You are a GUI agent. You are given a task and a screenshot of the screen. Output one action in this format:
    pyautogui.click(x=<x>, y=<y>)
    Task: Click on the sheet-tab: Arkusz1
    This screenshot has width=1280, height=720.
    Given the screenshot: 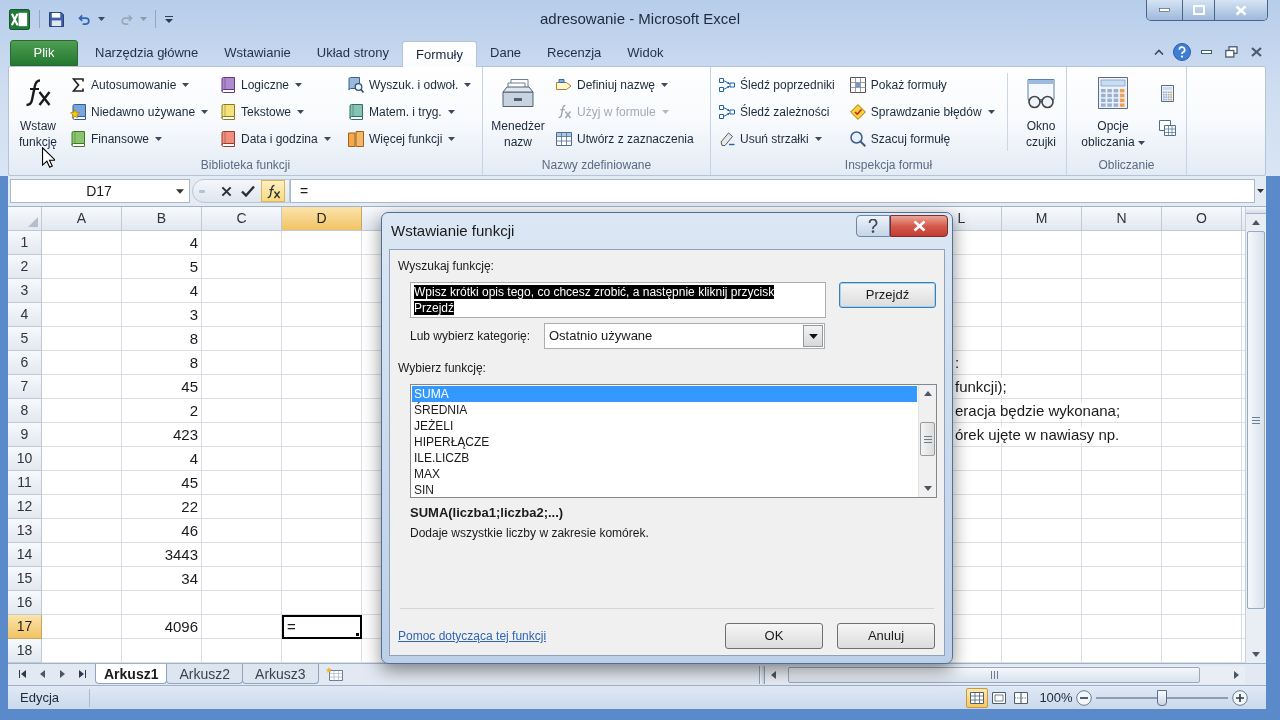 What is the action you would take?
    pyautogui.click(x=131, y=674)
    